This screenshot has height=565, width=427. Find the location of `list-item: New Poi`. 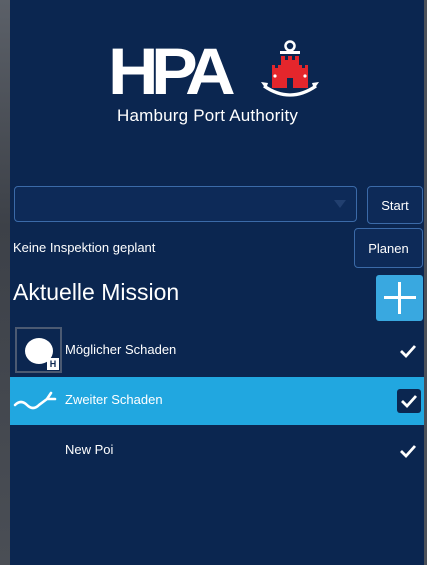

list-item: New Poi is located at coordinates (217, 451).